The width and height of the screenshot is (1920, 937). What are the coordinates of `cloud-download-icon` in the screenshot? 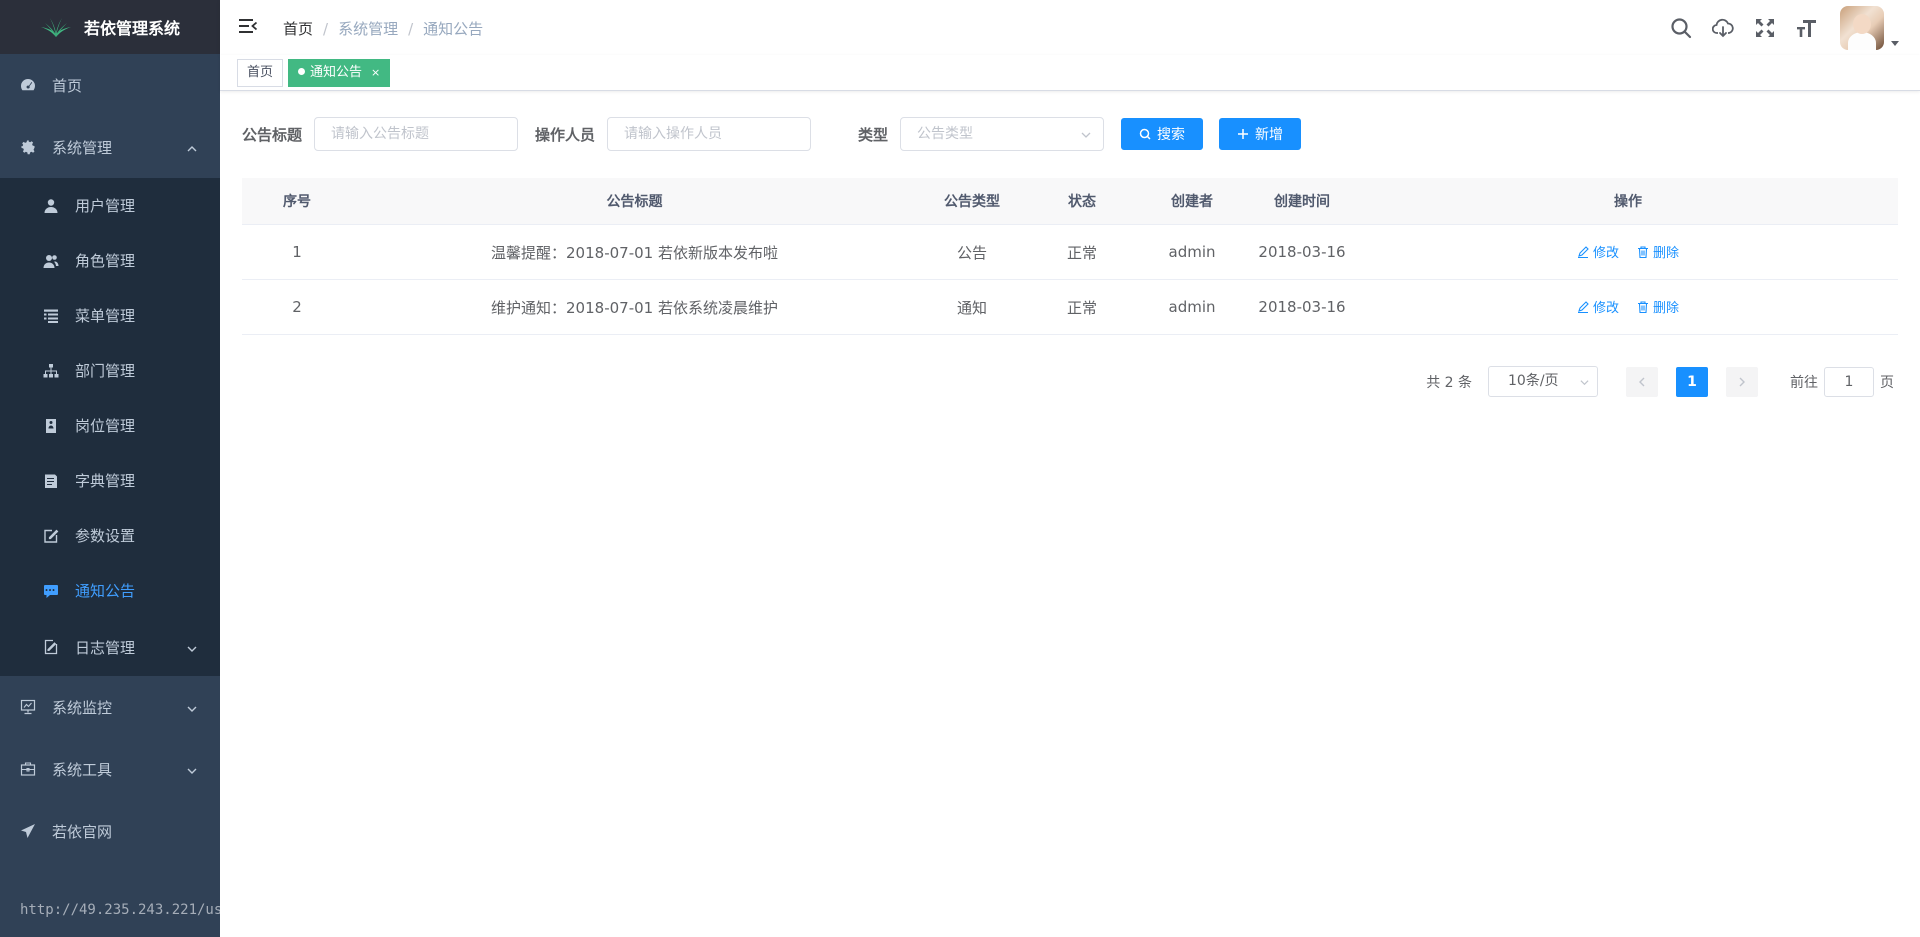 It's located at (1723, 28).